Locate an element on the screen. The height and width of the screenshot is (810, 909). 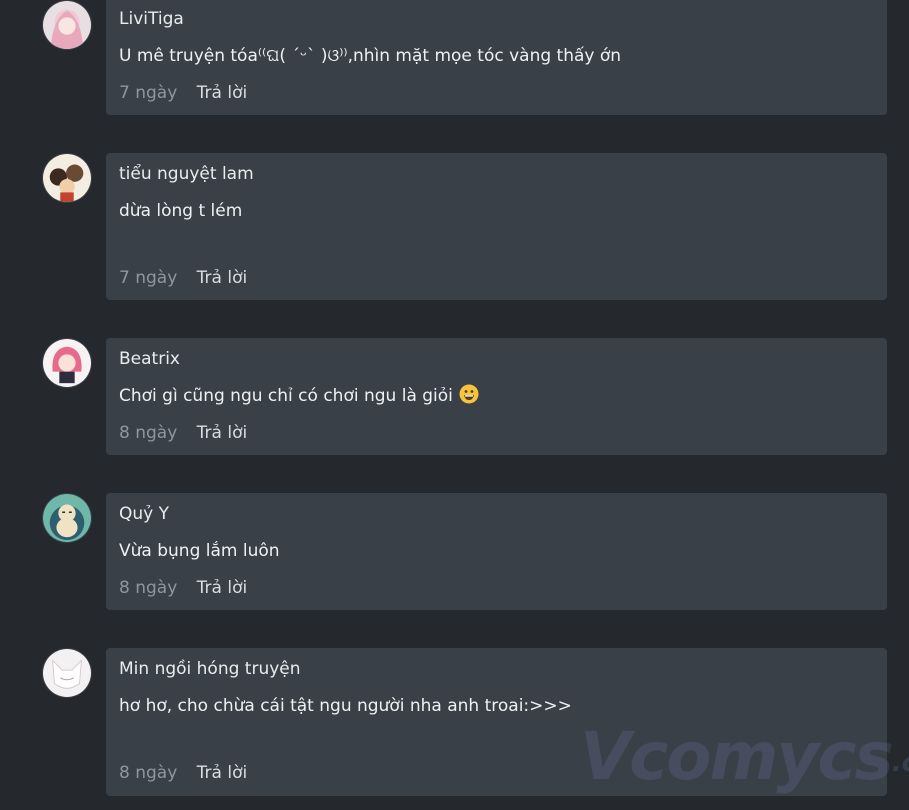
pink-hair-chibi-avatar is located at coordinates (67, 363).